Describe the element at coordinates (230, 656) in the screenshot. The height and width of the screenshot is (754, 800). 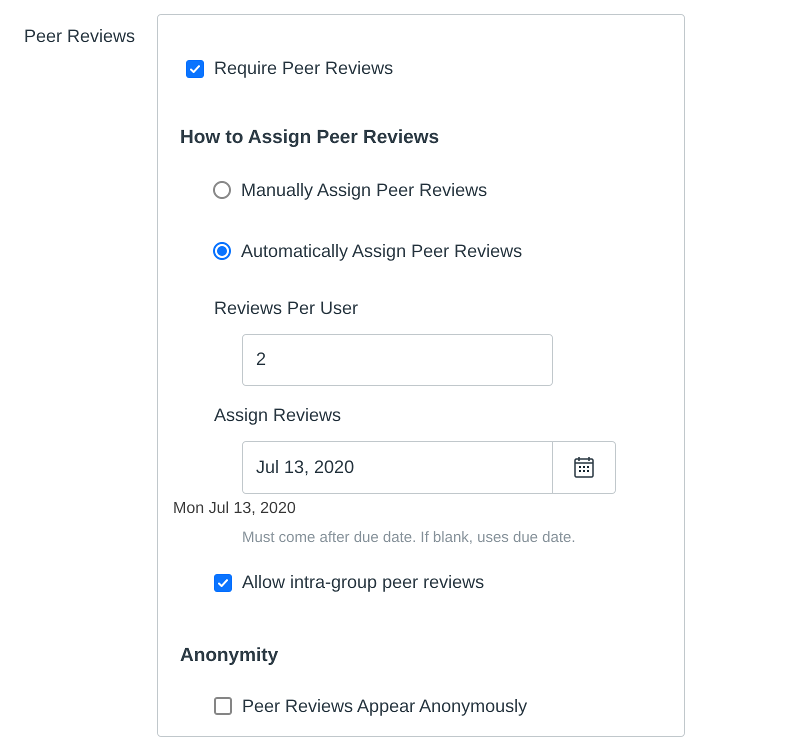
I see `section-heading: Anonymity` at that location.